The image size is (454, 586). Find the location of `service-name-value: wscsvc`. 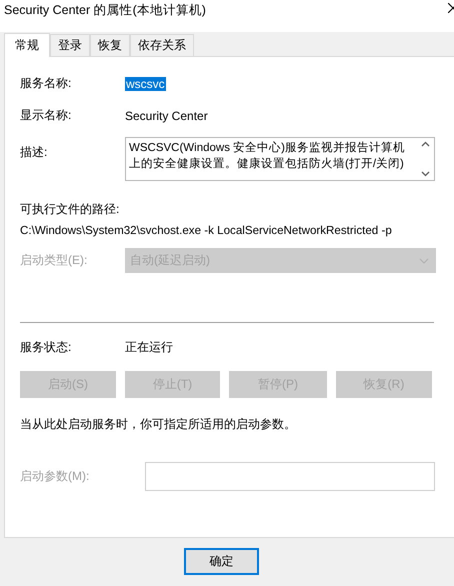

service-name-value: wscsvc is located at coordinates (145, 83).